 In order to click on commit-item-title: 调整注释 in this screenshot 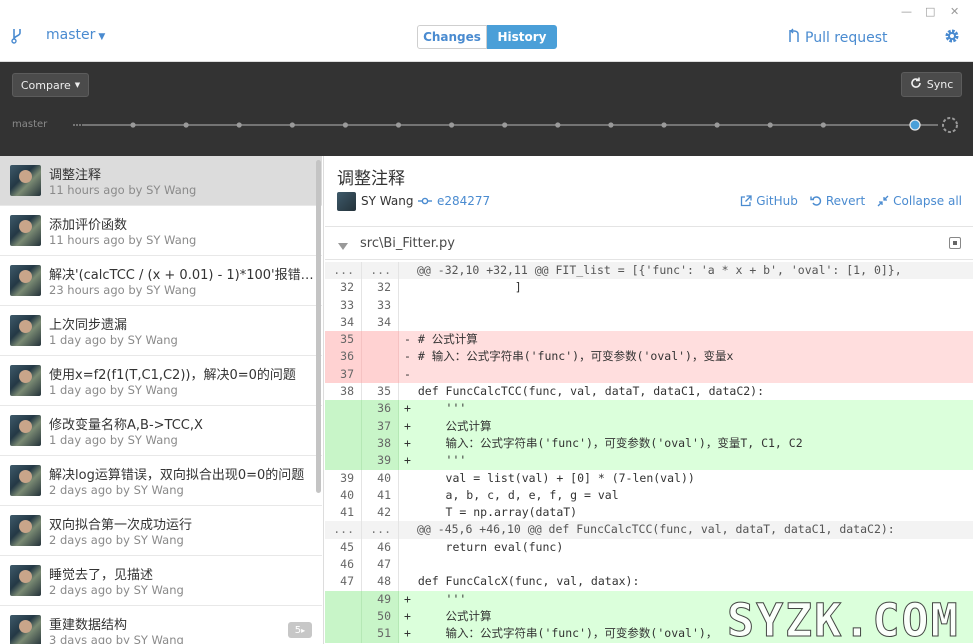, I will do `click(75, 175)`.